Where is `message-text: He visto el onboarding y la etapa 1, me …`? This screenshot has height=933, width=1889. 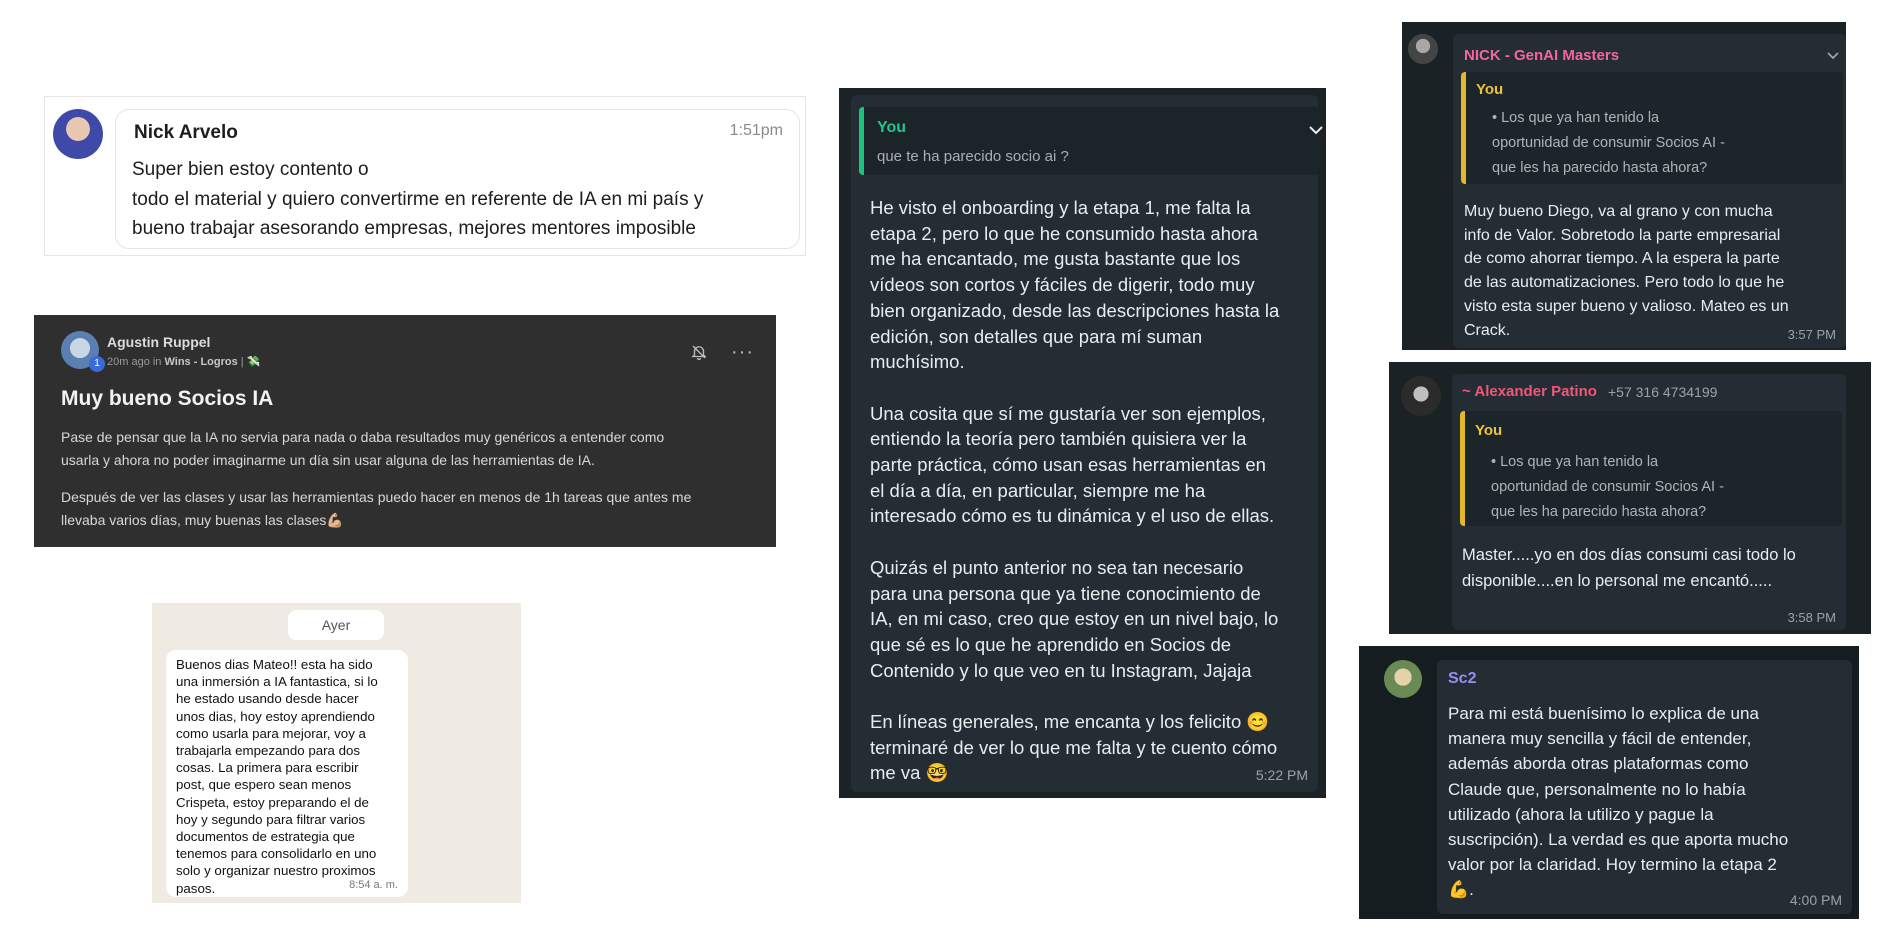 message-text: He visto el onboarding y la etapa 1, me … is located at coordinates (1075, 490).